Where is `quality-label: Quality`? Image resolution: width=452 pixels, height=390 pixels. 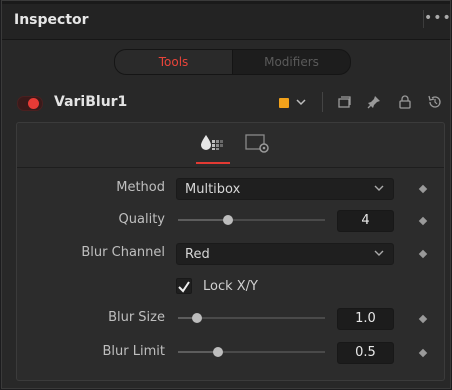 quality-label: Quality is located at coordinates (141, 219).